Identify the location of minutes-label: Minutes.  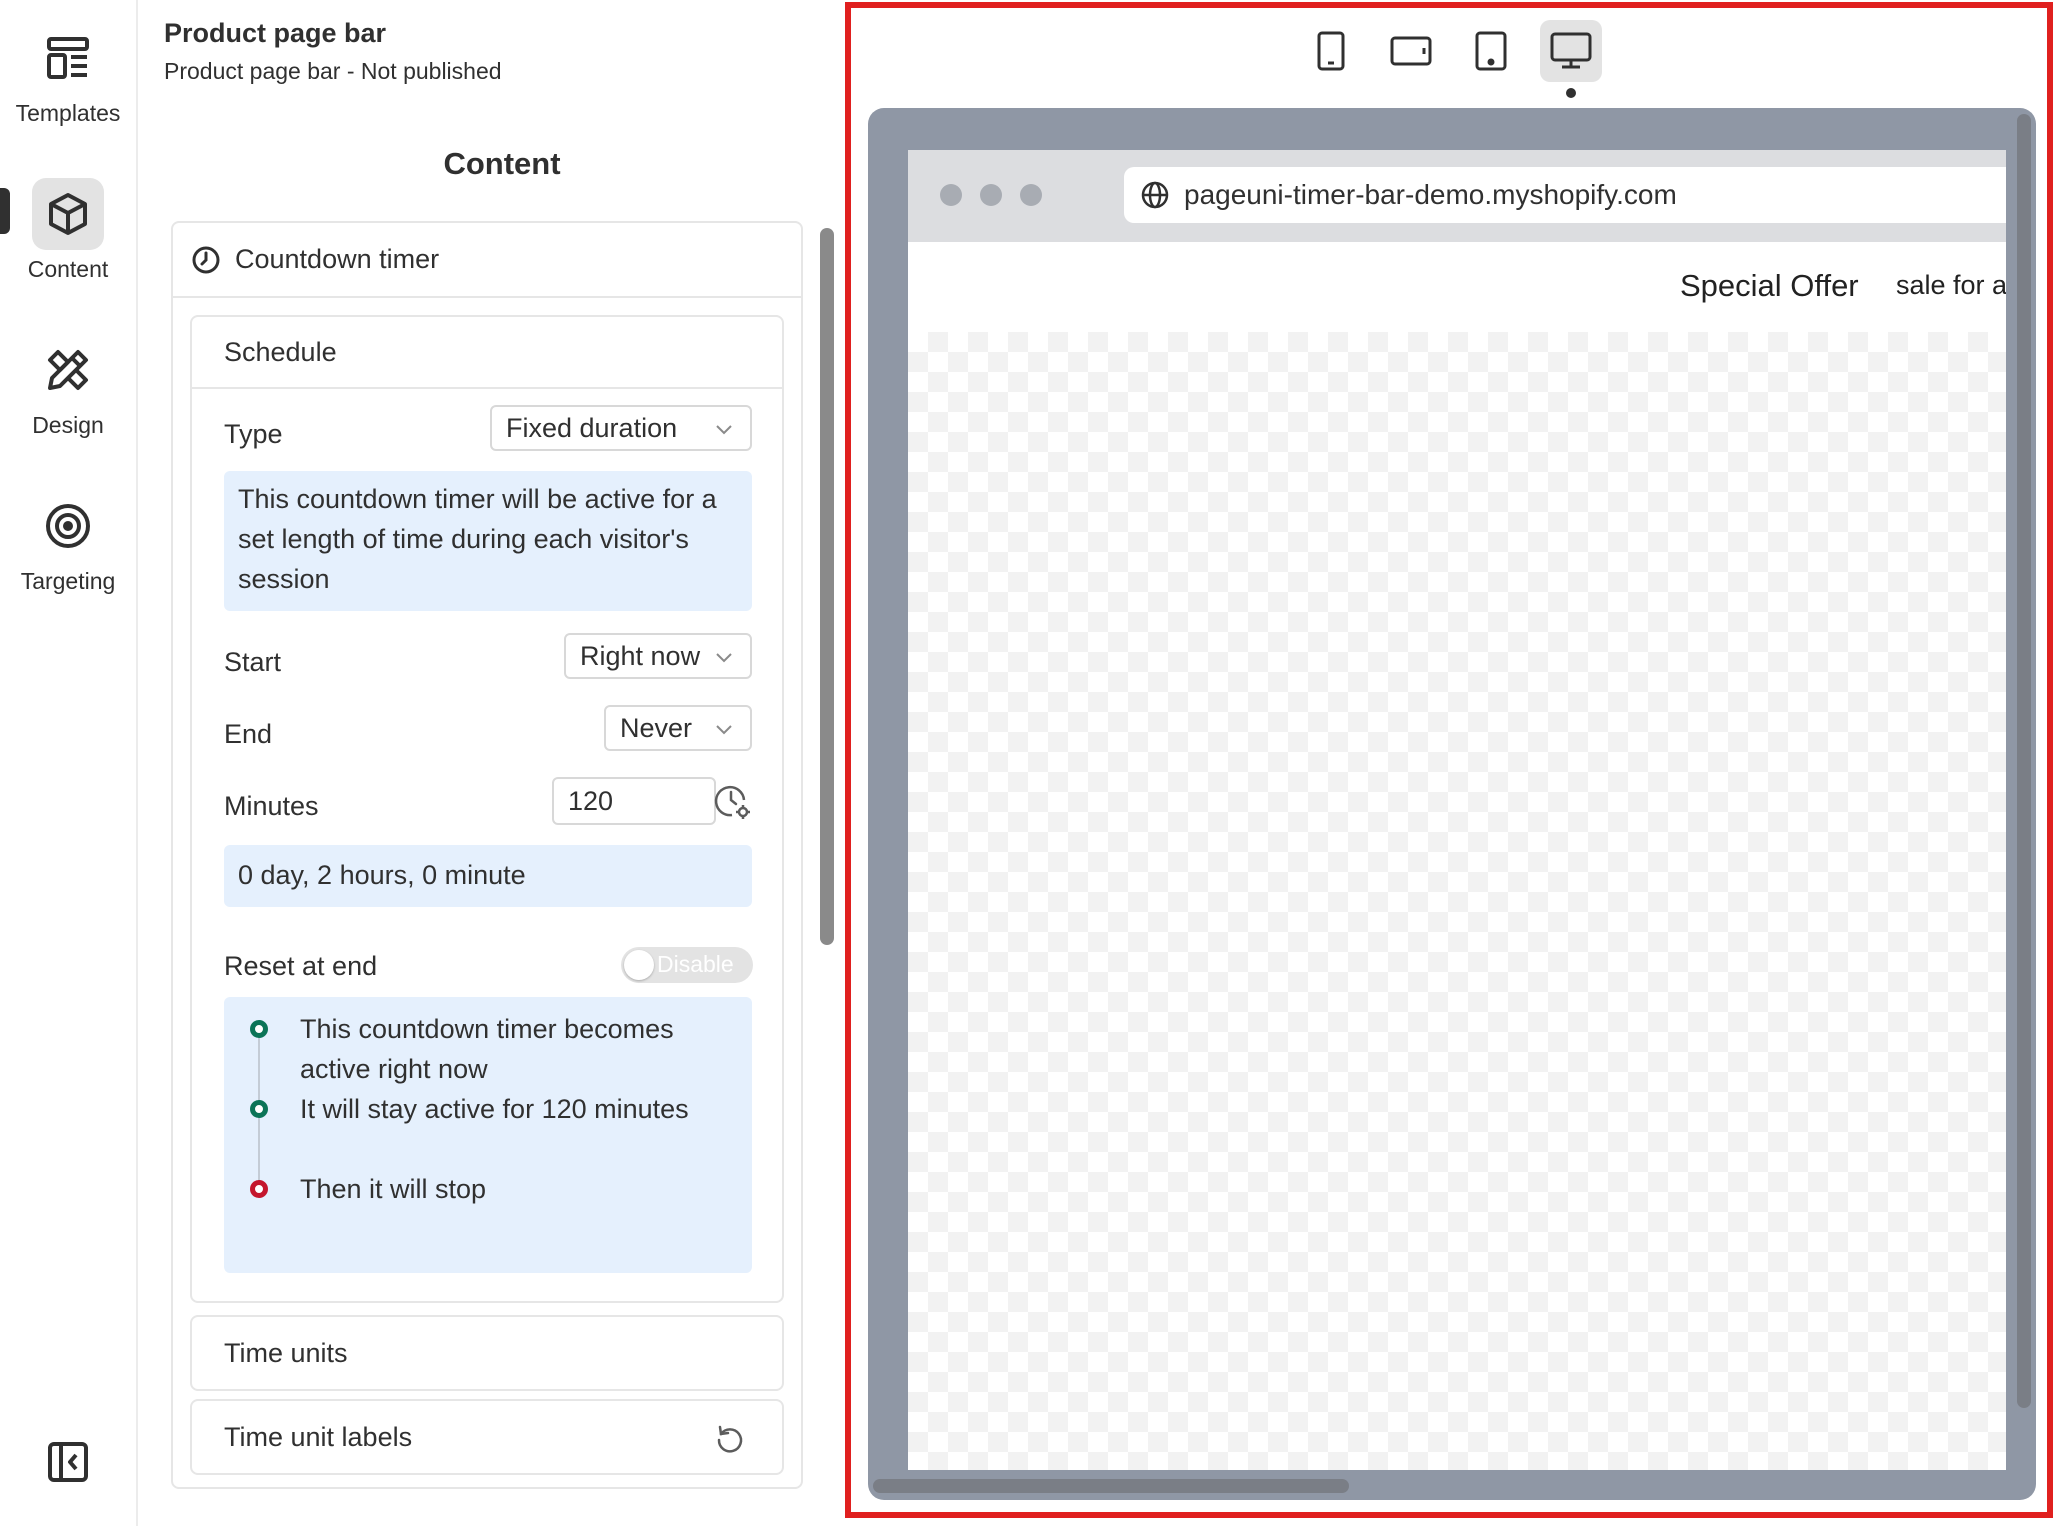
(271, 806).